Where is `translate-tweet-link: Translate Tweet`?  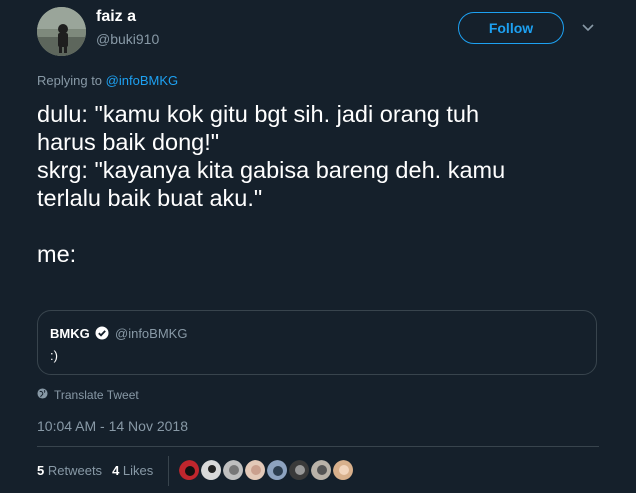
translate-tweet-link: Translate Tweet is located at coordinates (88, 395).